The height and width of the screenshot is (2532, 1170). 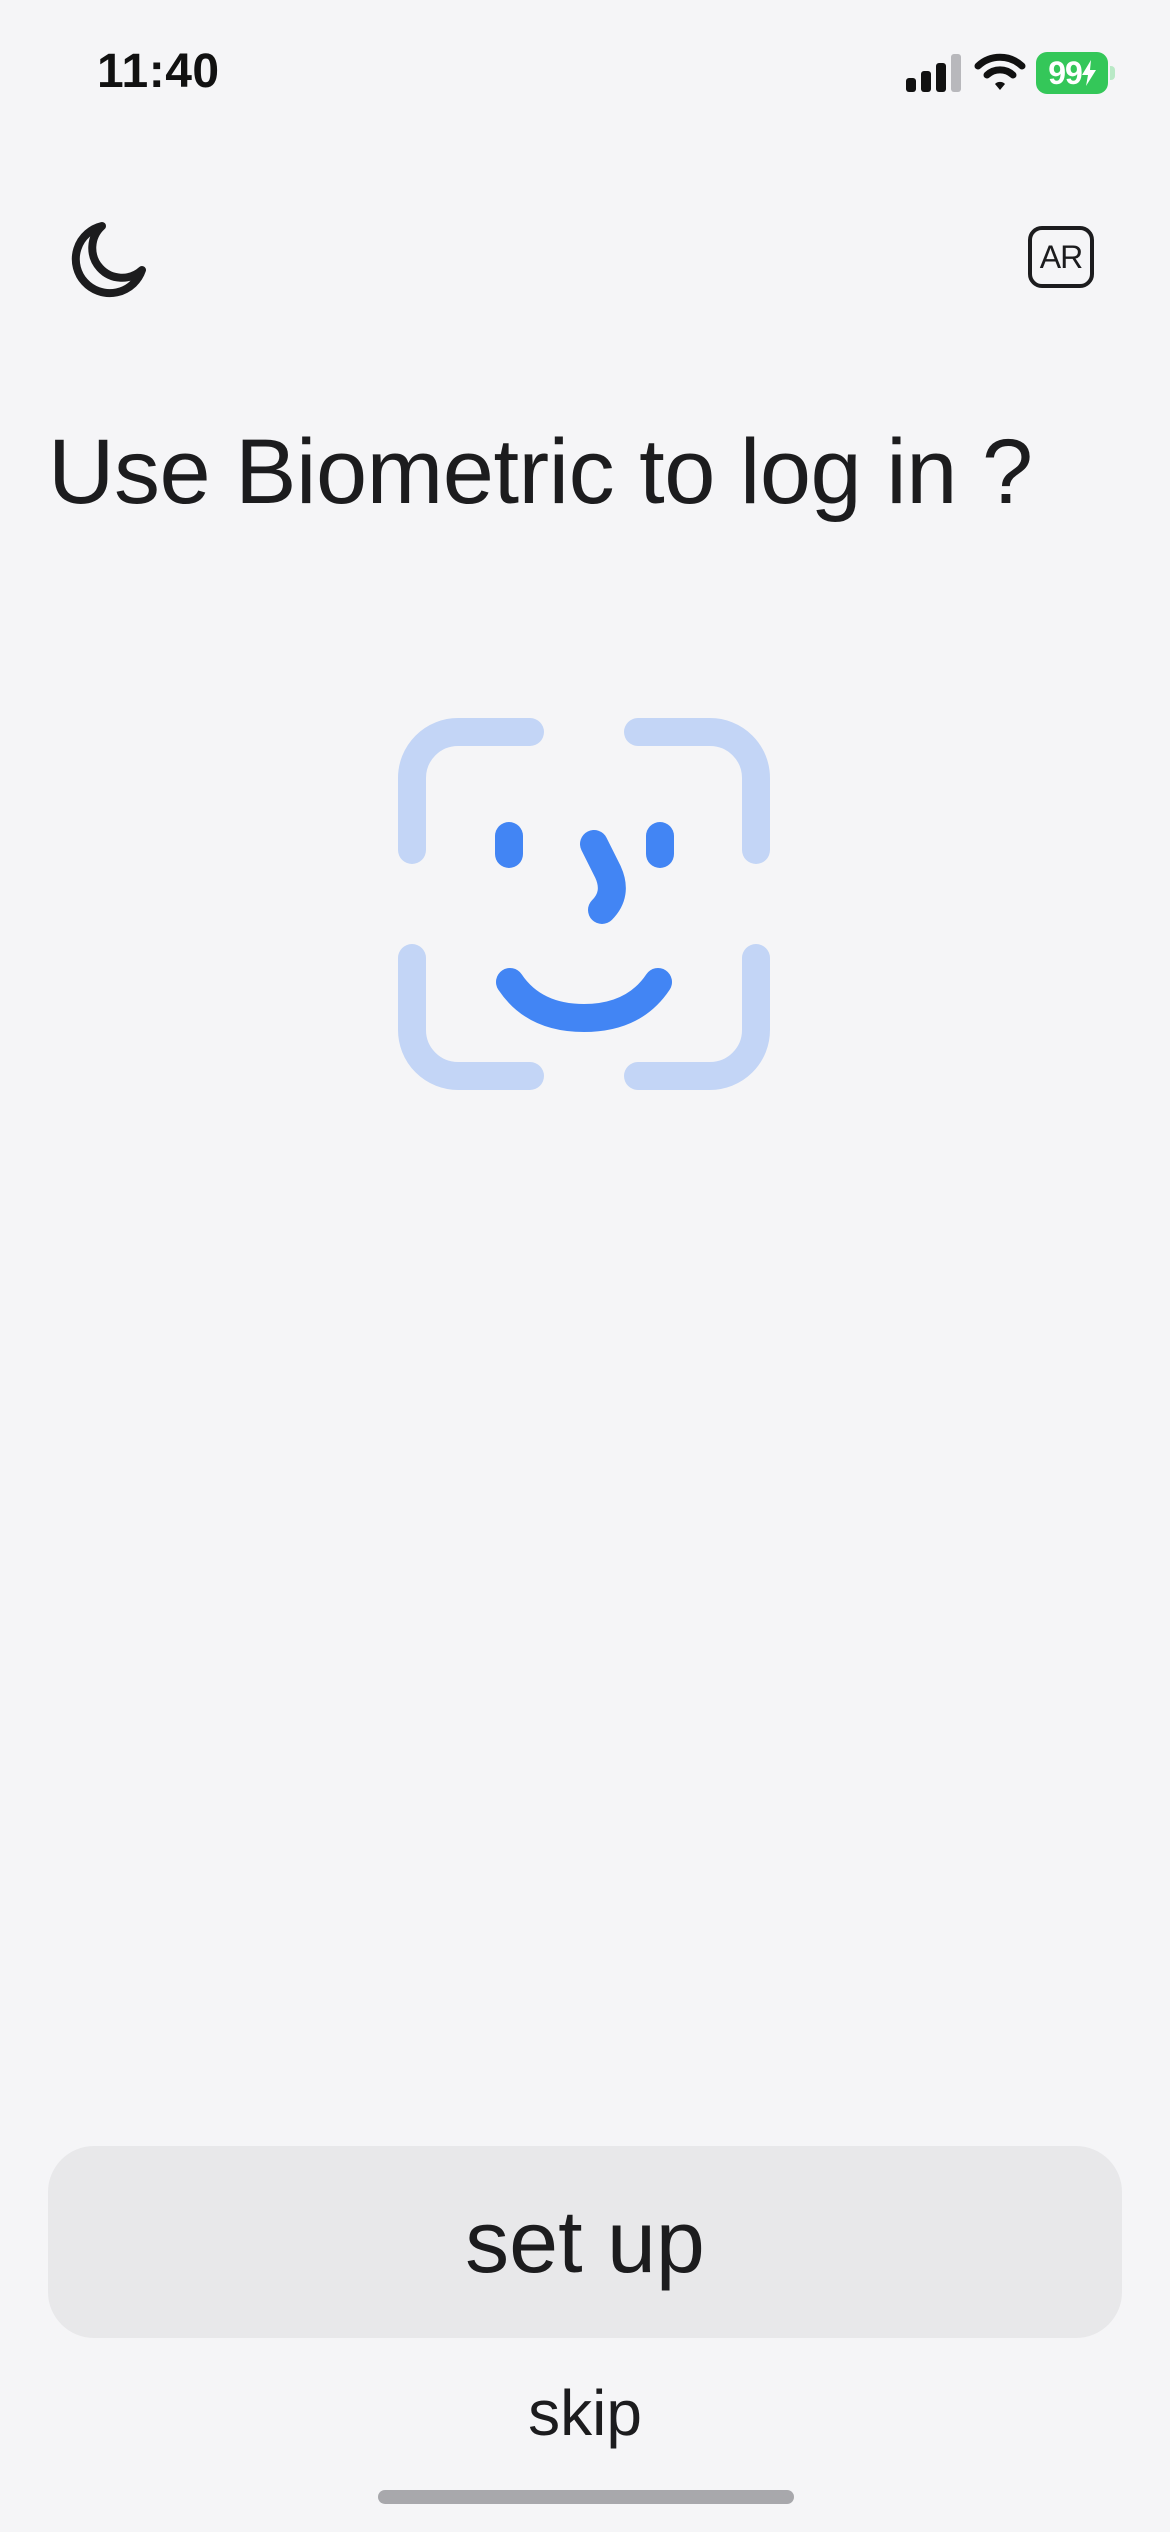 I want to click on language-label: AR, so click(x=1061, y=256).